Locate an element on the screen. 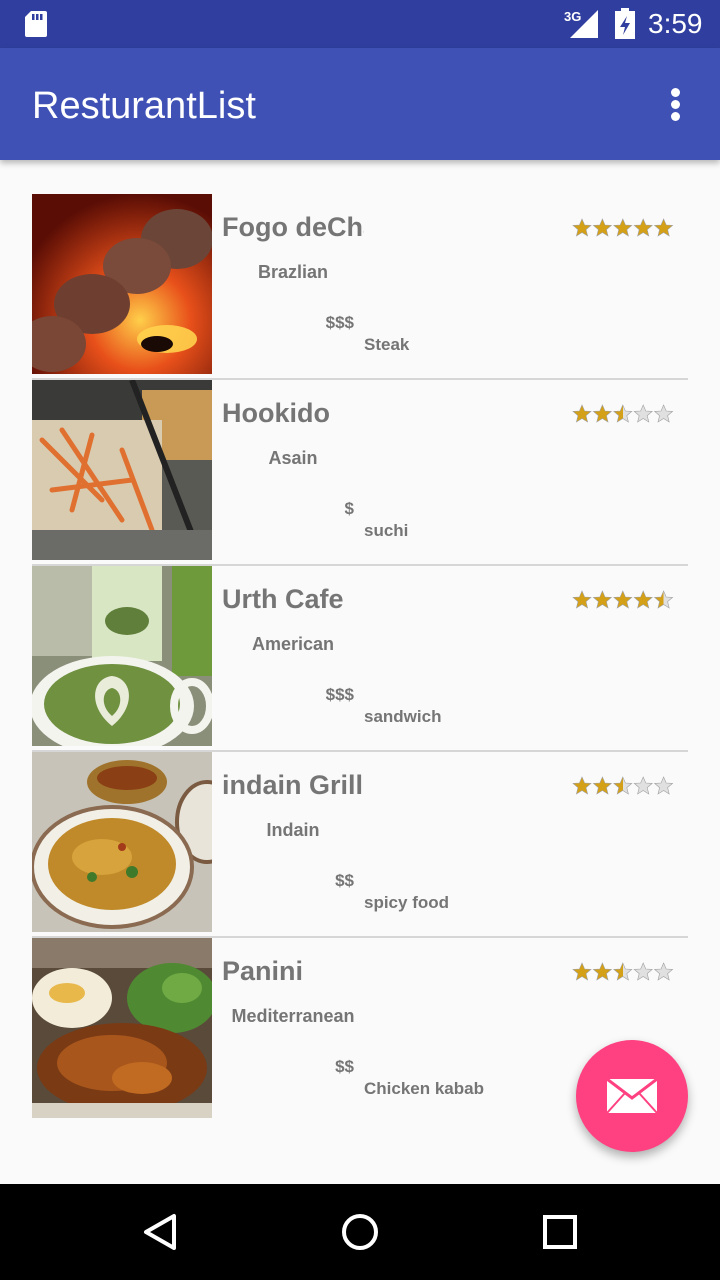 The height and width of the screenshot is (1280, 720). restaurant-photo-steak is located at coordinates (122, 284).